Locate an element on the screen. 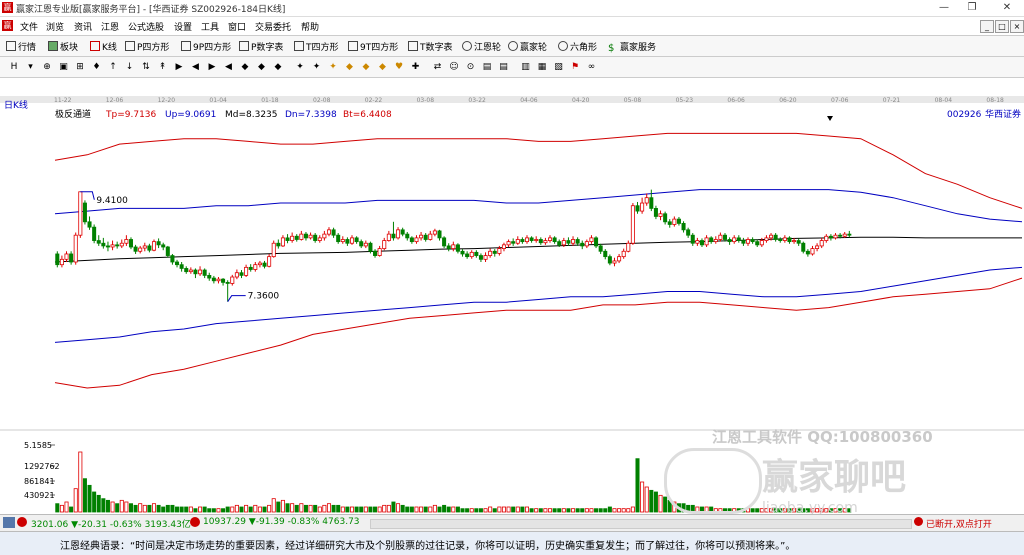  market-grid-icon is located at coordinates (9, 522).